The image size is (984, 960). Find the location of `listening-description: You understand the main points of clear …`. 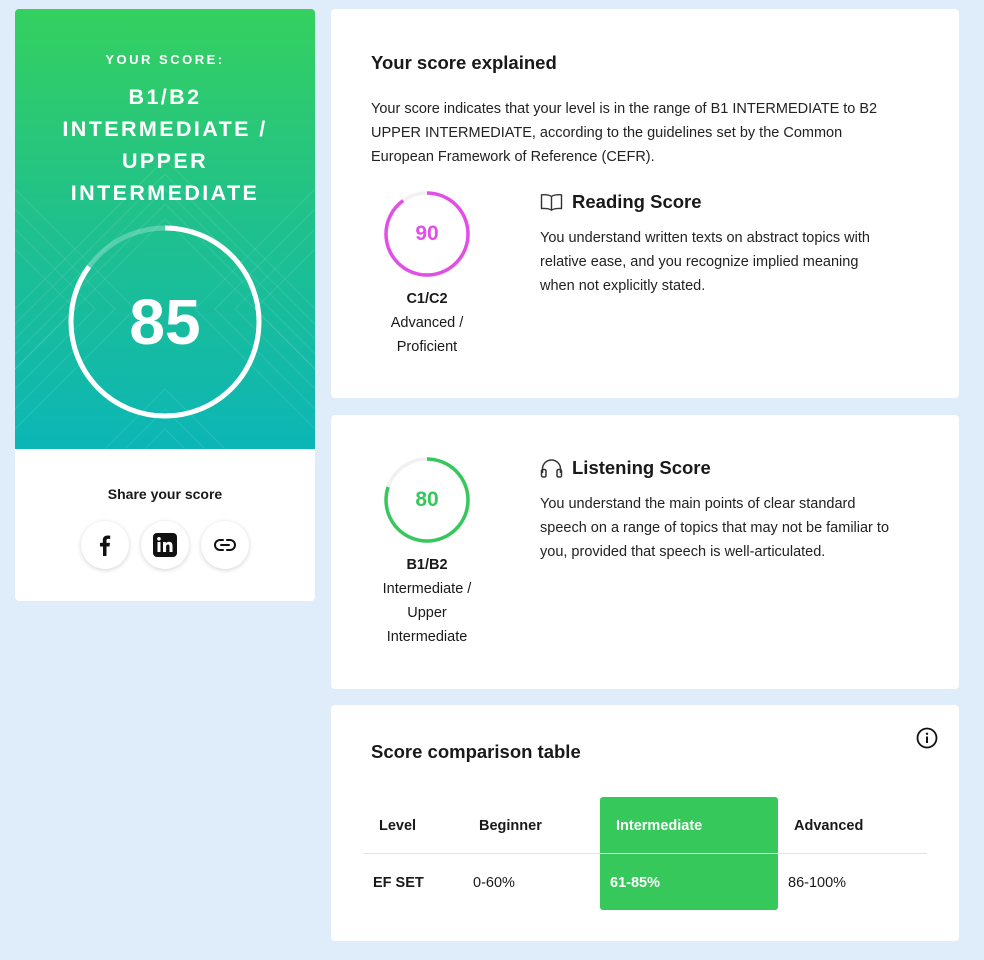

listening-description: You understand the main points of clear … is located at coordinates (740, 528).